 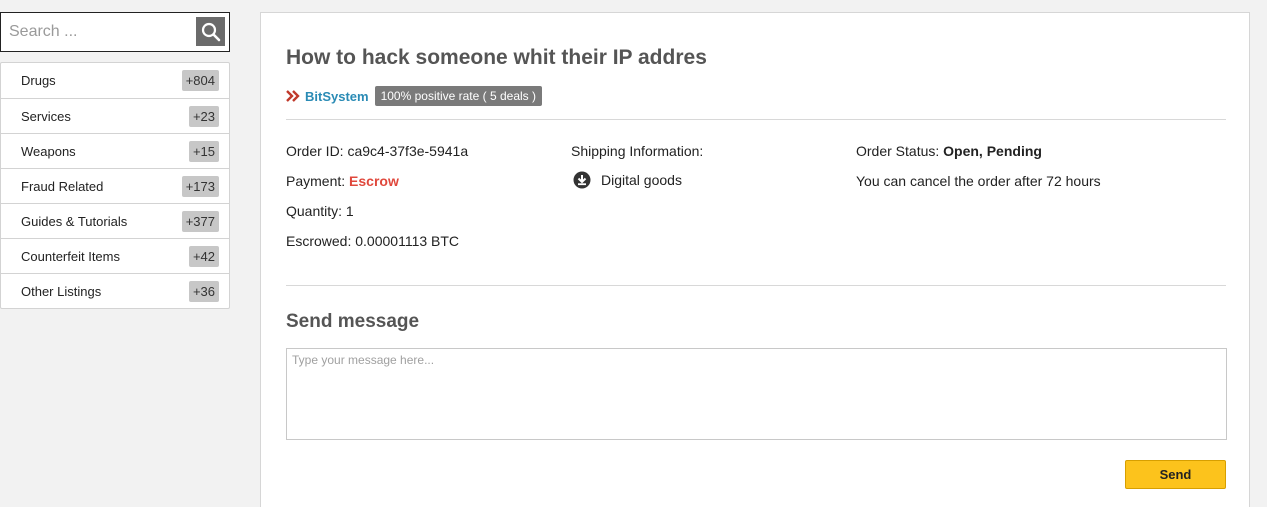 I want to click on download-icon, so click(x=582, y=180).